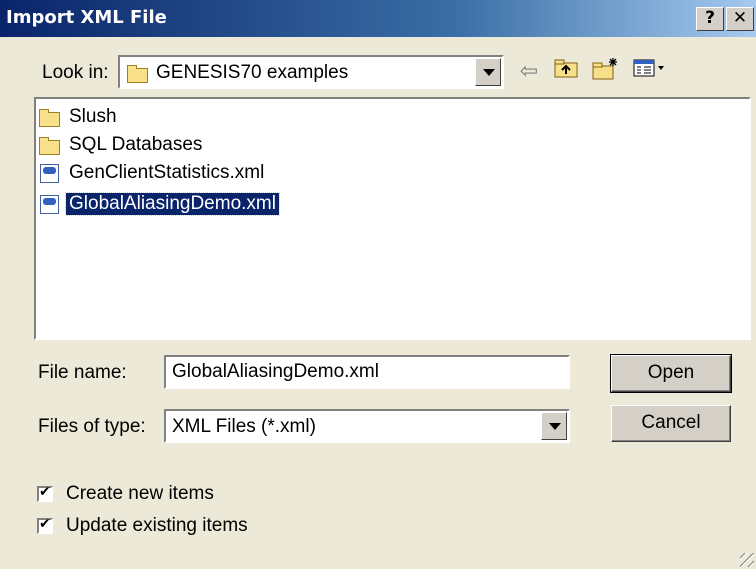 This screenshot has height=569, width=756. I want to click on up-folder-icon, so click(566, 72).